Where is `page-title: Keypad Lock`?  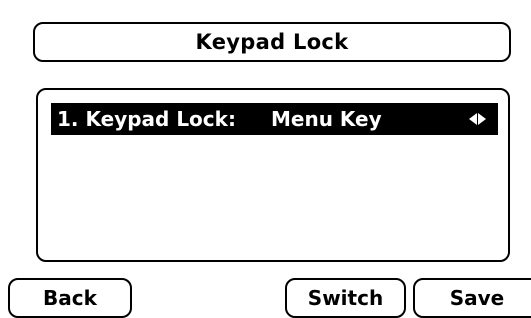
page-title: Keypad Lock is located at coordinates (272, 42).